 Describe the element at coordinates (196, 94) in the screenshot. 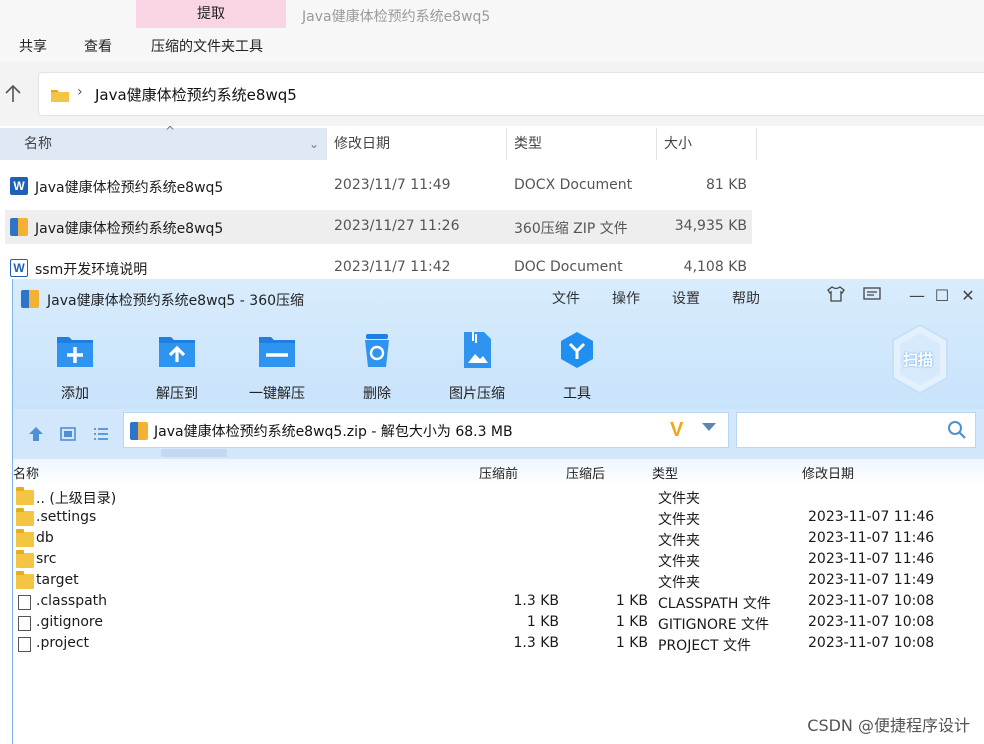

I see `breadcrumb-path: Java健康体检预约系统e8wq5` at that location.